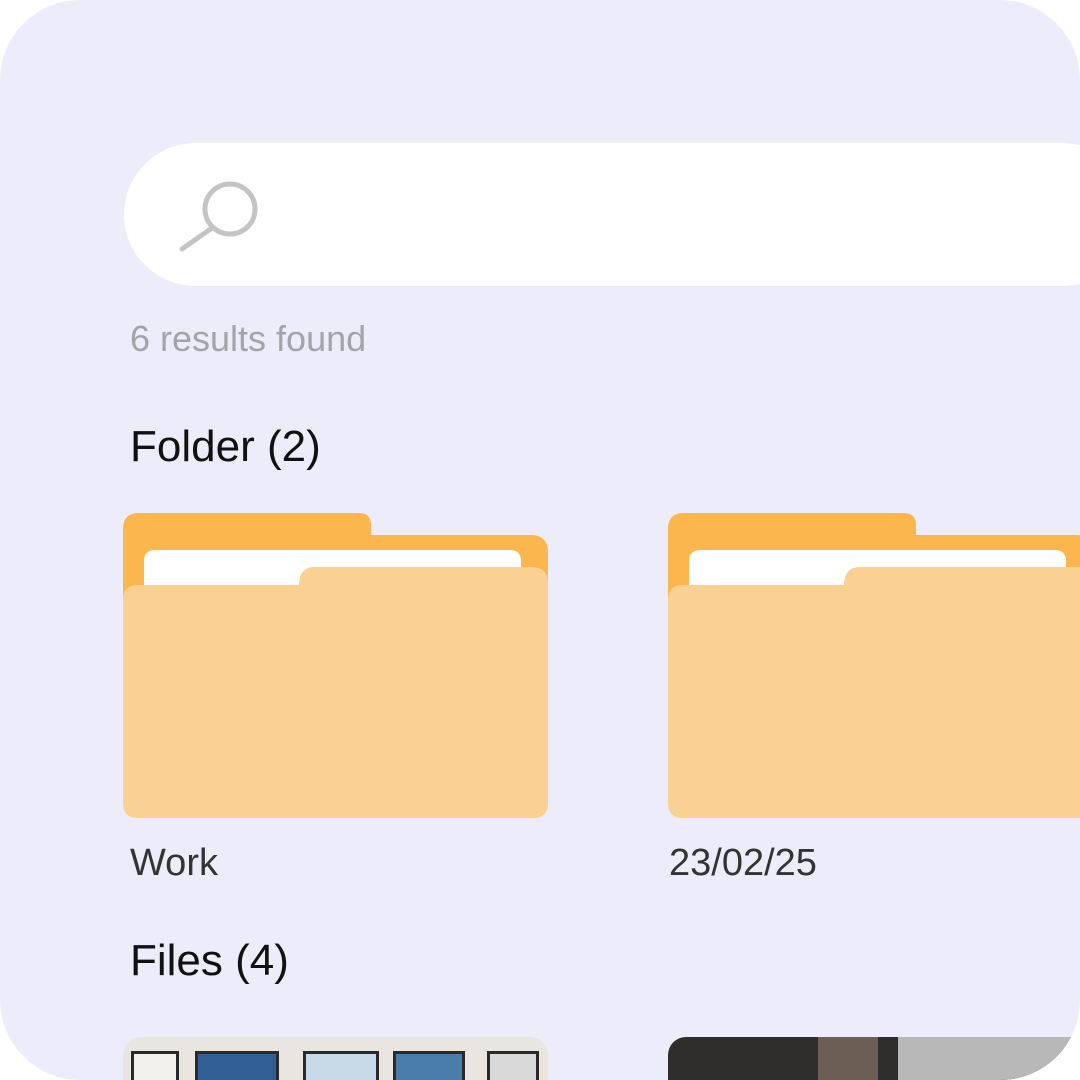 Image resolution: width=1080 pixels, height=1080 pixels. Describe the element at coordinates (218, 216) in the screenshot. I see `search-icon` at that location.